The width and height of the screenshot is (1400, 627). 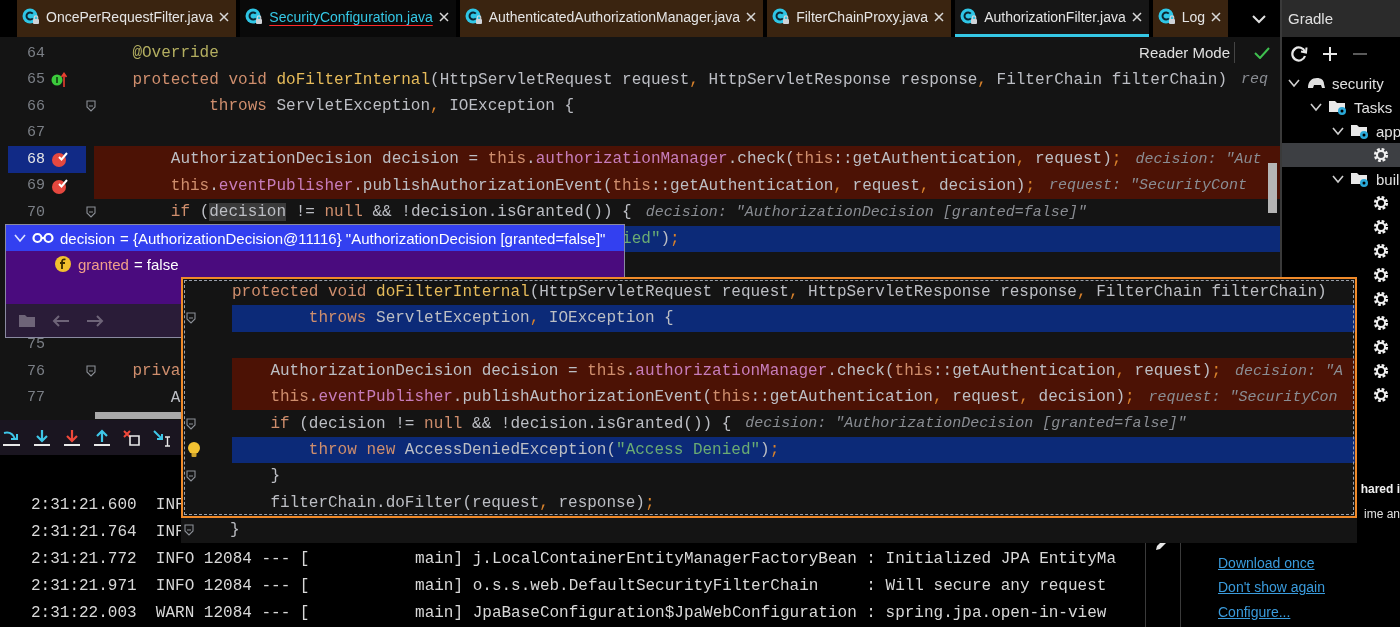 I want to click on selected-variable-row: decision = {AuthorizationDecision@11116} "AuthorizationDecision [granted=false]", so click(x=315, y=238).